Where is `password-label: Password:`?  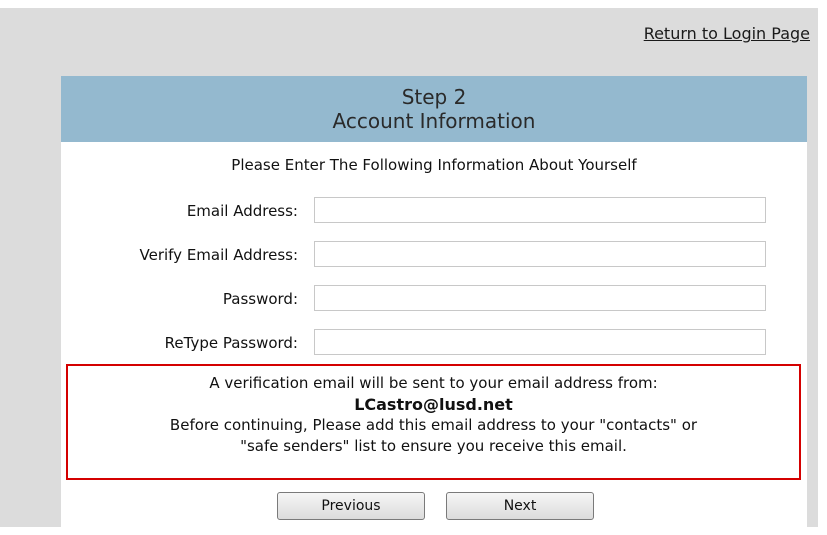
password-label: Password: is located at coordinates (260, 299).